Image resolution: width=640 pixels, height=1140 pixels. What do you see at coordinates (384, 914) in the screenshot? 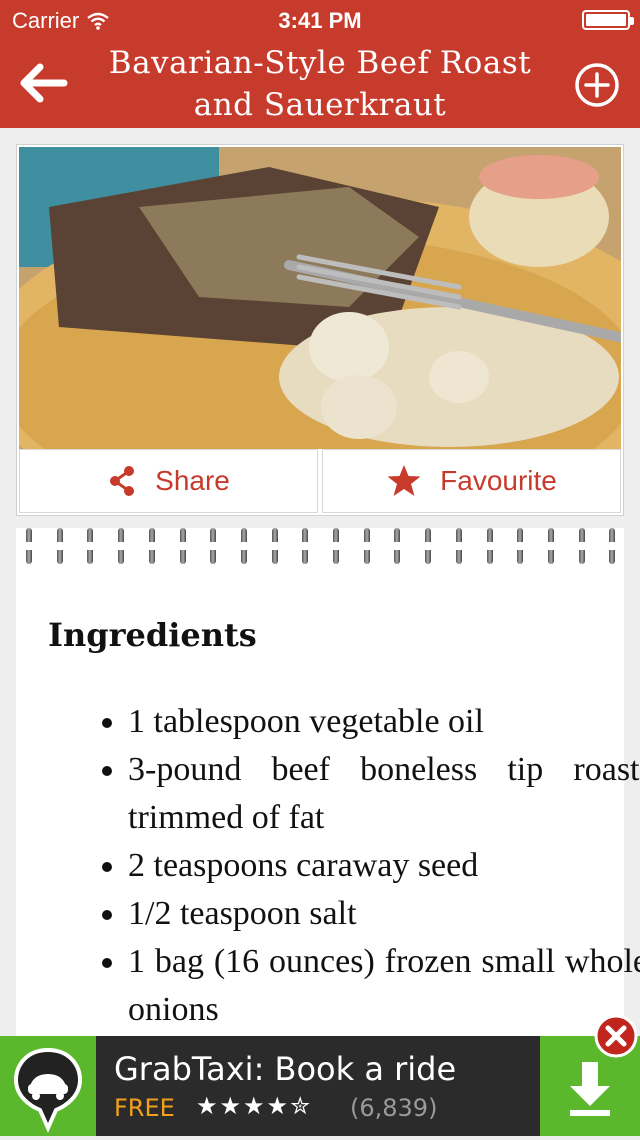
I see `ingredient-item: 1/2 teaspoon salt` at bounding box center [384, 914].